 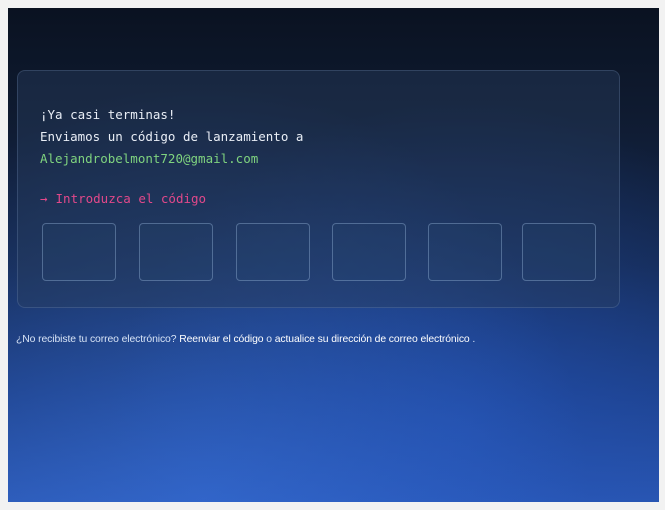 I want to click on code-input-group, so click(x=320, y=253).